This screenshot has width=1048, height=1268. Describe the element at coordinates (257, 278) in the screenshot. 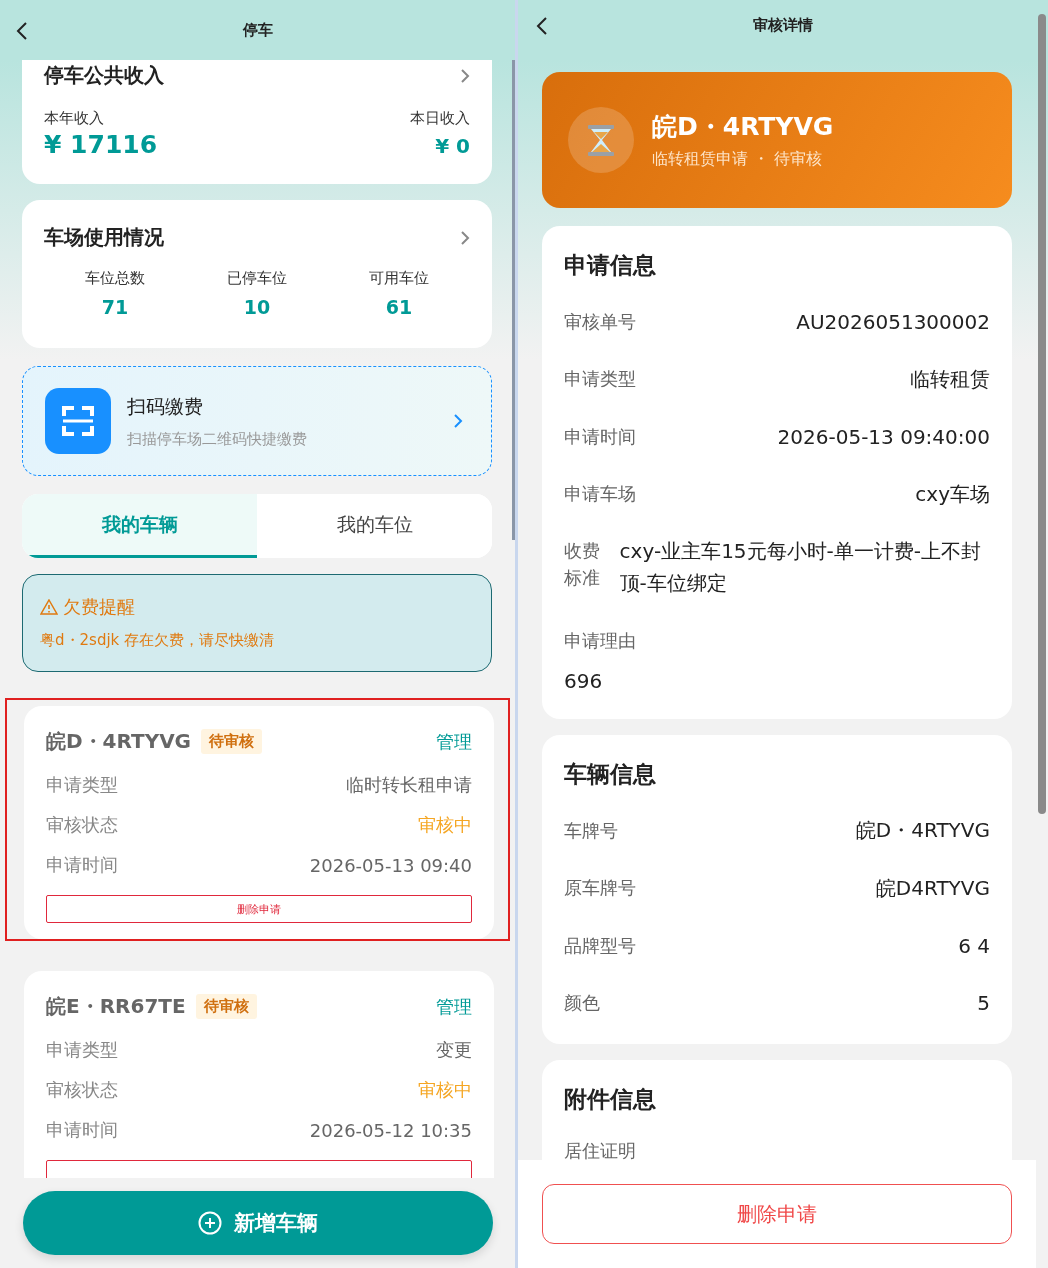

I see `stat-label: 已停车位` at that location.